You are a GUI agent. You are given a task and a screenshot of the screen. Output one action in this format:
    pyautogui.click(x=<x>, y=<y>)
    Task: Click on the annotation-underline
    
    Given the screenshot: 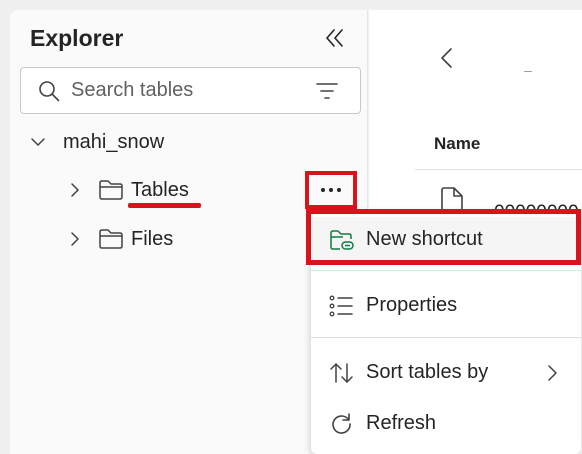 What is the action you would take?
    pyautogui.click(x=164, y=205)
    